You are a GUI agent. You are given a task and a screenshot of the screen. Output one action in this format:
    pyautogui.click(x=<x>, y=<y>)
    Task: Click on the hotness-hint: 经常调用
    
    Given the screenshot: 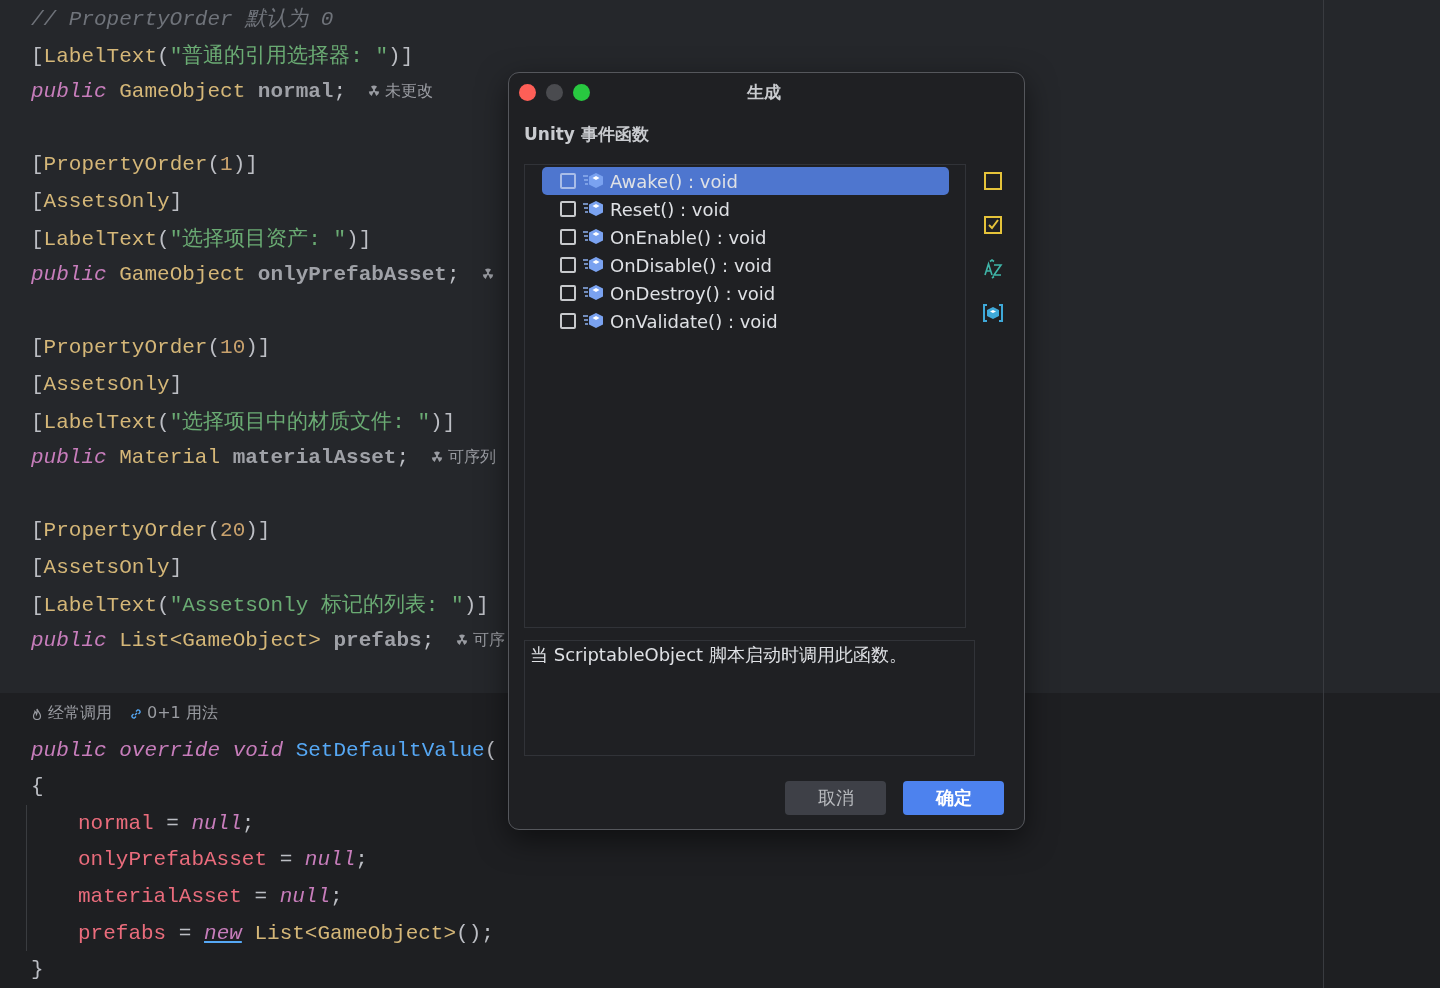 What is the action you would take?
    pyautogui.click(x=80, y=714)
    